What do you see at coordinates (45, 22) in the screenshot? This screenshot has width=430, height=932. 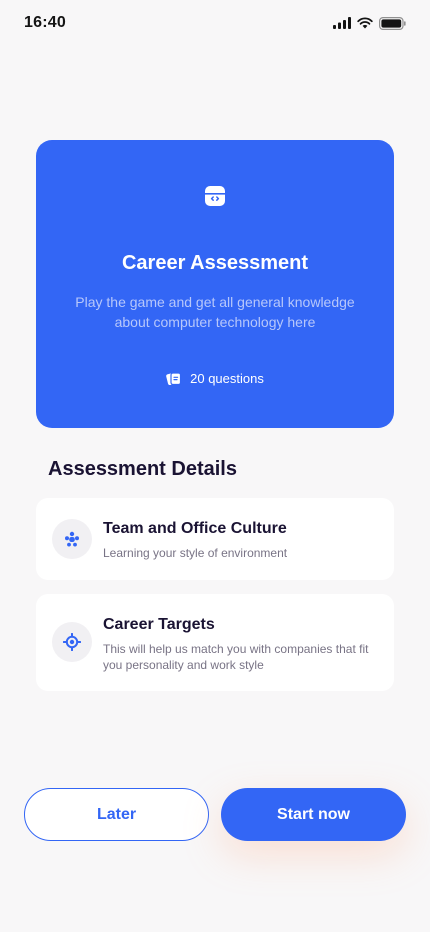 I see `status-time: 16:40` at bounding box center [45, 22].